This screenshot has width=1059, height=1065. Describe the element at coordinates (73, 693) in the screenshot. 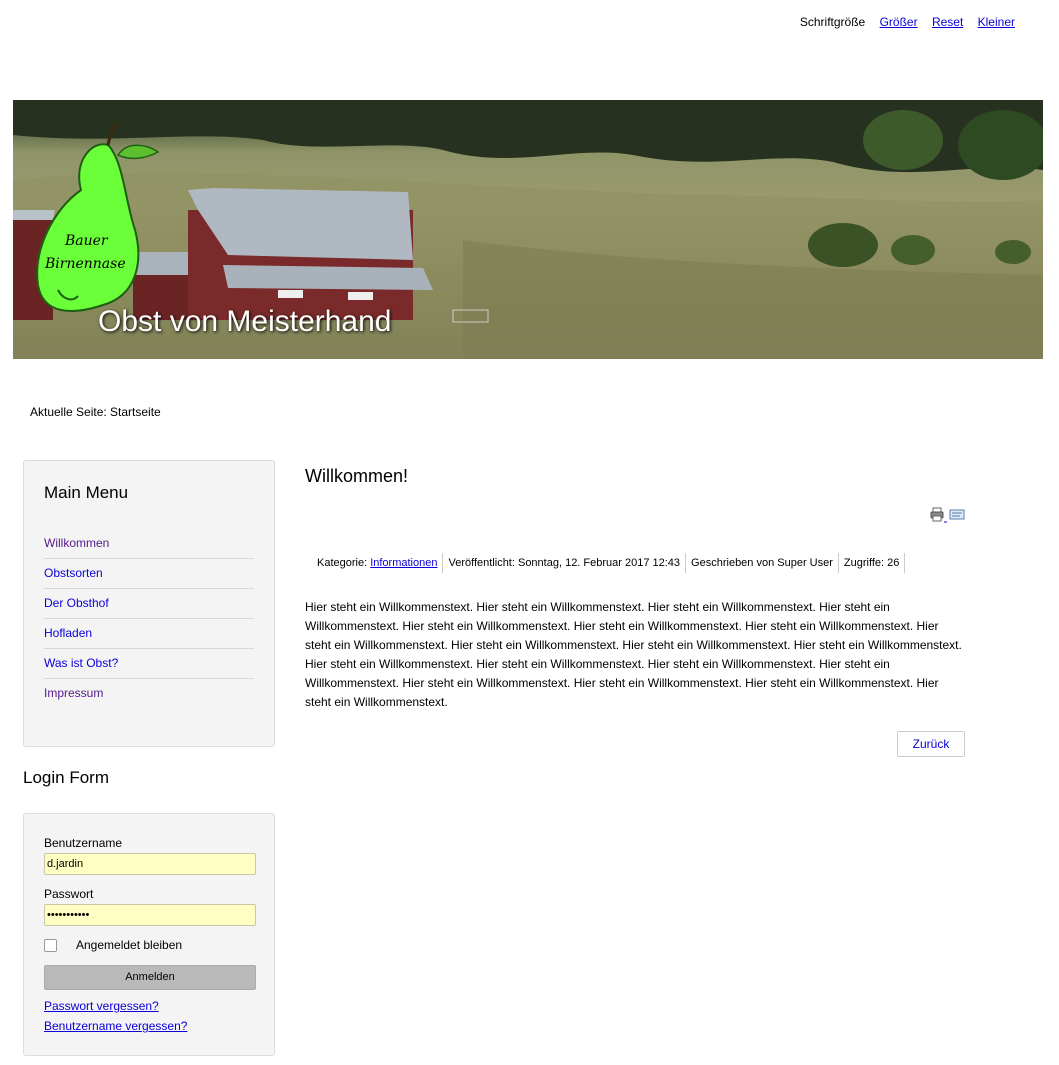

I see `menu-link-impressum: Impressum` at that location.